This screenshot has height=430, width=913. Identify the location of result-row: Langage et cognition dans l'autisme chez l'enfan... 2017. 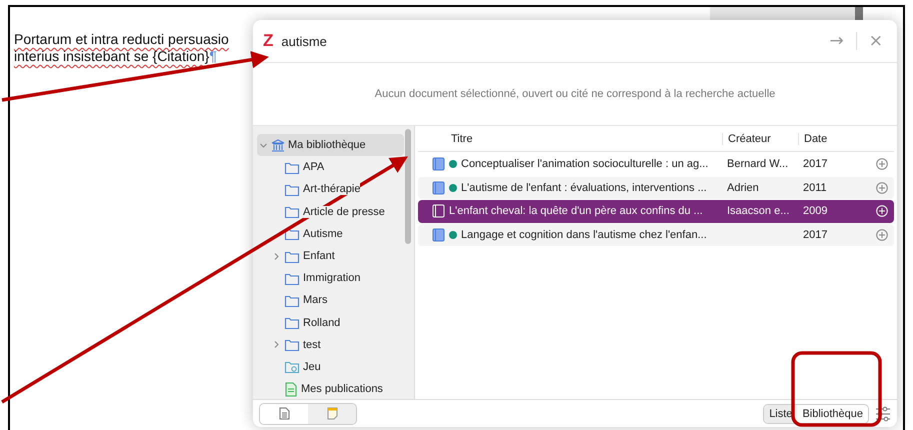
(656, 235).